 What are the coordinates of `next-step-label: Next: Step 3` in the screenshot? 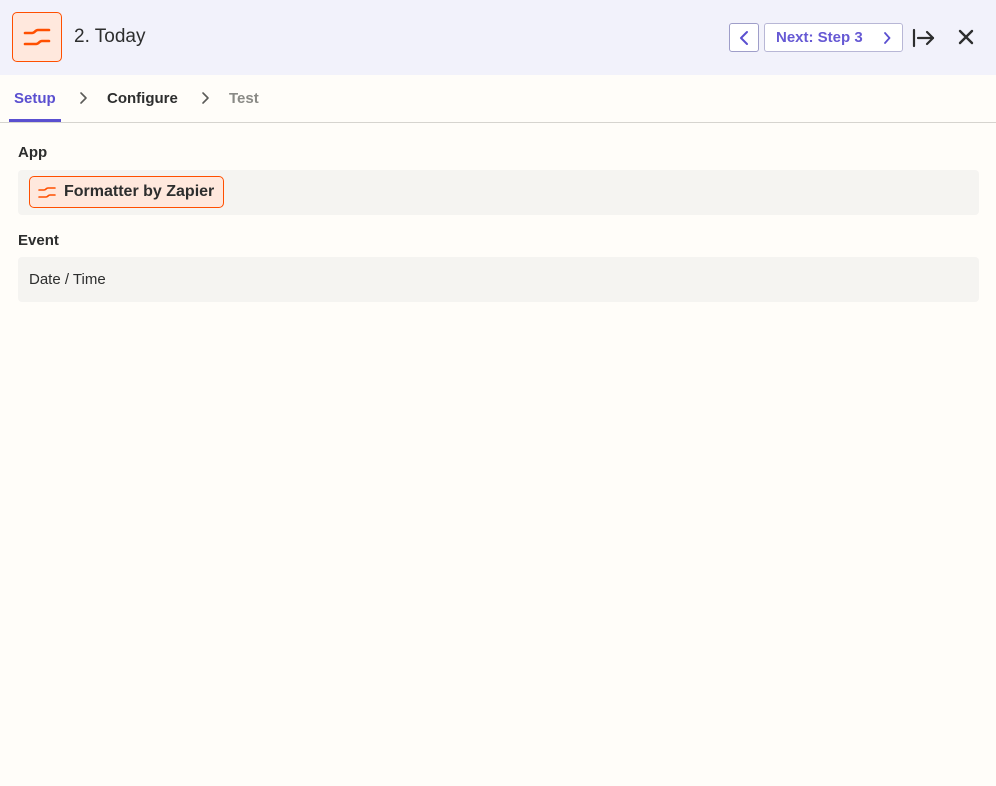 It's located at (819, 37).